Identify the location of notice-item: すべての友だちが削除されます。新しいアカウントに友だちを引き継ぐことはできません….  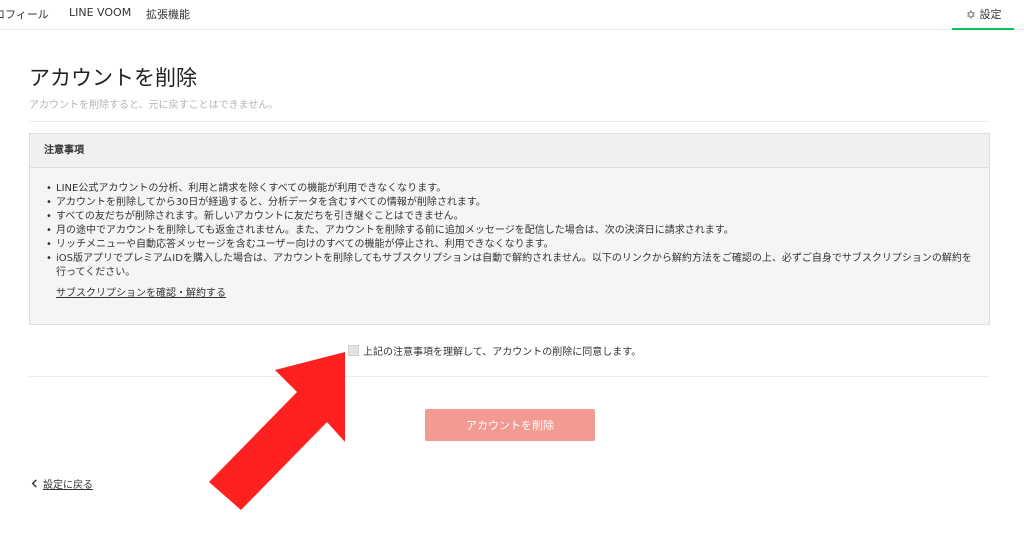
(509, 217).